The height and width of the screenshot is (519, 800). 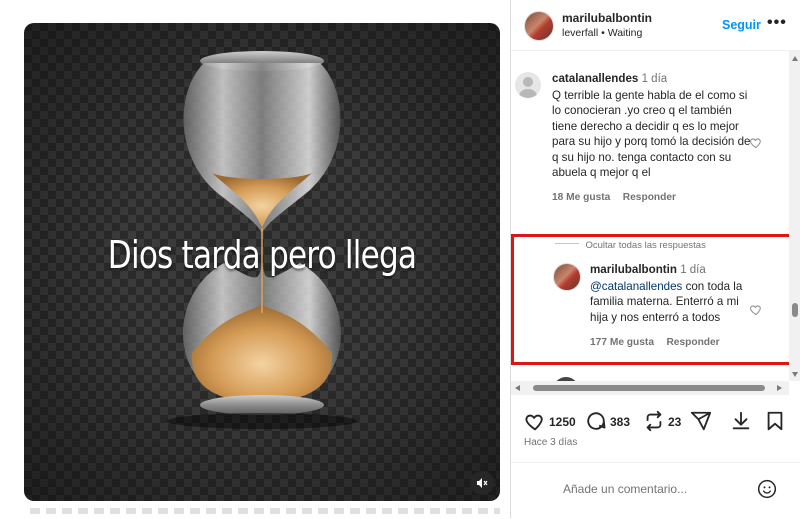 I want to click on horizontal-scrollbar, so click(x=650, y=388).